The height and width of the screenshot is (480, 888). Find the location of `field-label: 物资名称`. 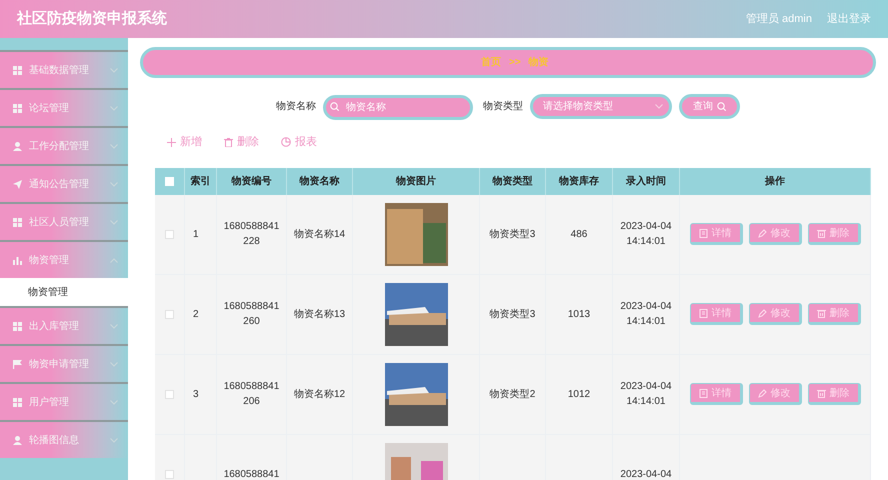

field-label: 物资名称 is located at coordinates (296, 107).